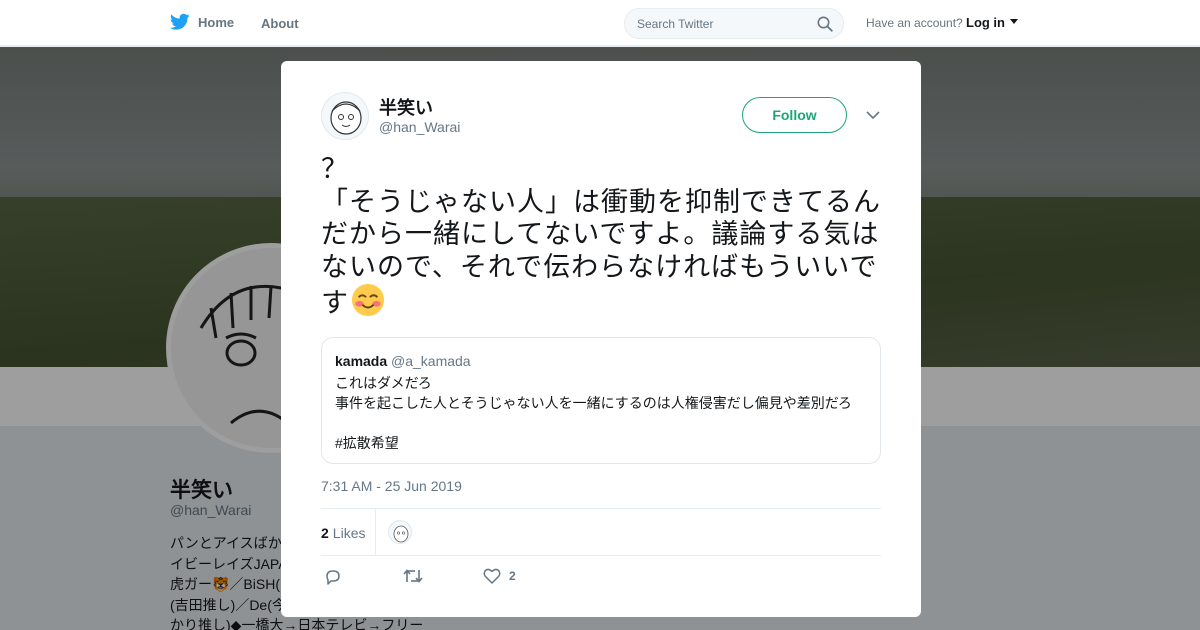 This screenshot has height=630, width=1200. What do you see at coordinates (406, 107) in the screenshot?
I see `author-name: 半笑い` at bounding box center [406, 107].